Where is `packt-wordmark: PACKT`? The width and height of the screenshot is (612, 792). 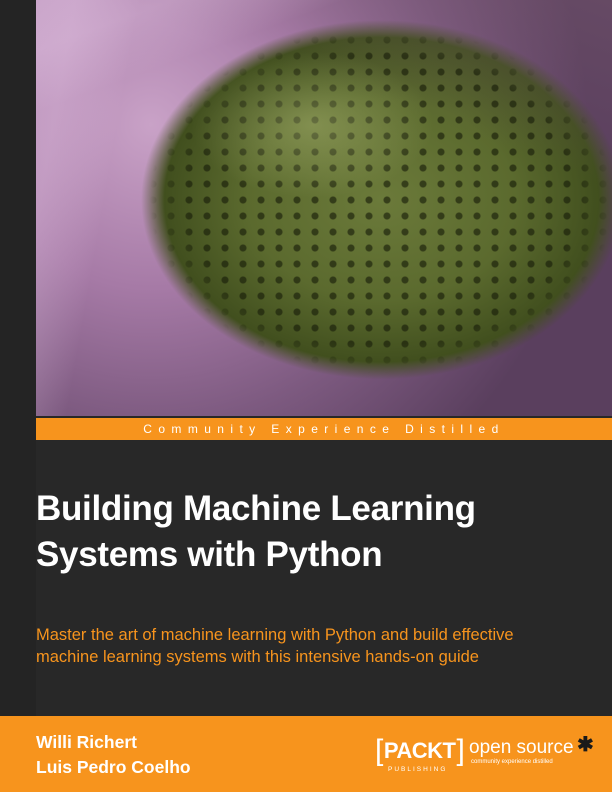
packt-wordmark: PACKT is located at coordinates (419, 750).